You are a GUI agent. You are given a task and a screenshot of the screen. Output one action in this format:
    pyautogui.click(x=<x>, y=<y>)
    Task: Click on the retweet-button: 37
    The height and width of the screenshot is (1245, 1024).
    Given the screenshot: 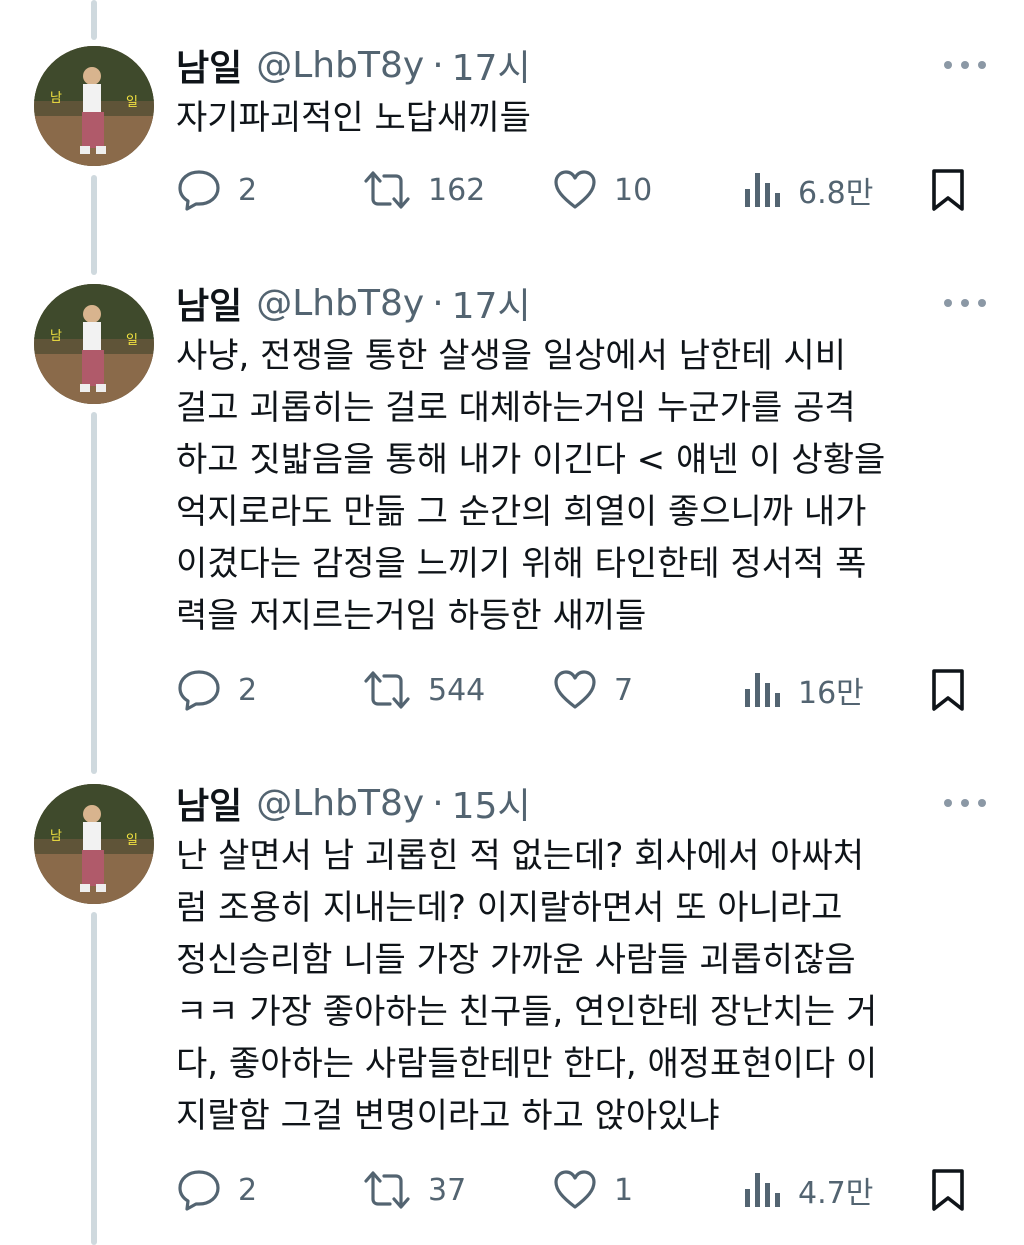 What is the action you would take?
    pyautogui.click(x=414, y=1190)
    